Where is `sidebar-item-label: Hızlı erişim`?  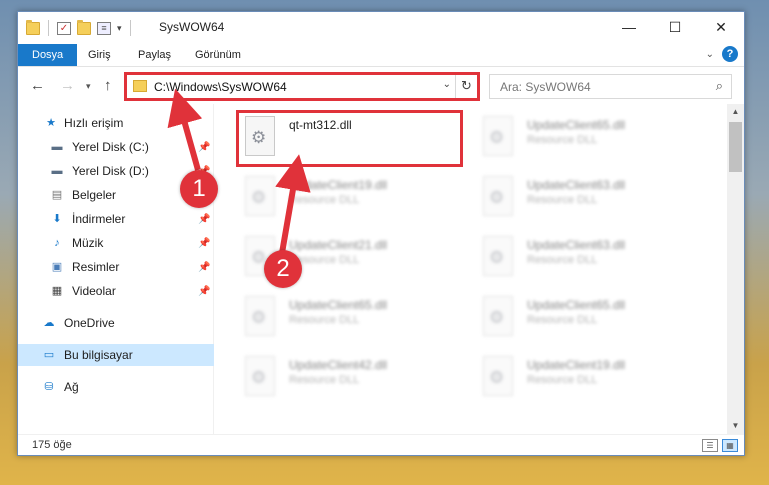 sidebar-item-label: Hızlı erişim is located at coordinates (94, 123).